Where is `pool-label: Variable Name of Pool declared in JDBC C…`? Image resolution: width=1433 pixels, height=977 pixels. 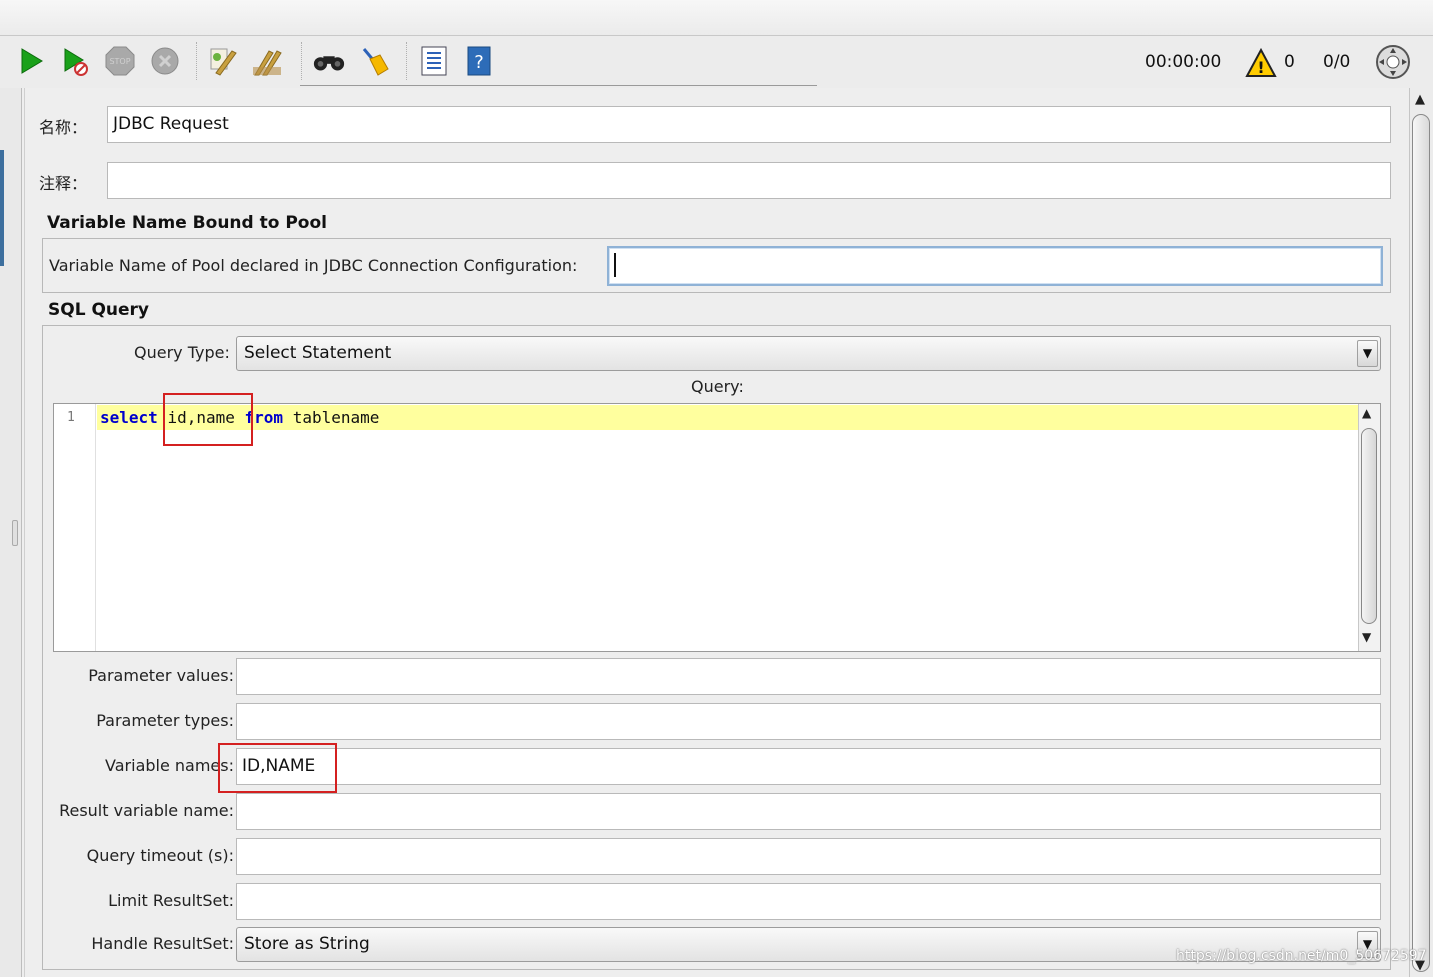
pool-label: Variable Name of Pool declared in JDBC C… is located at coordinates (313, 265).